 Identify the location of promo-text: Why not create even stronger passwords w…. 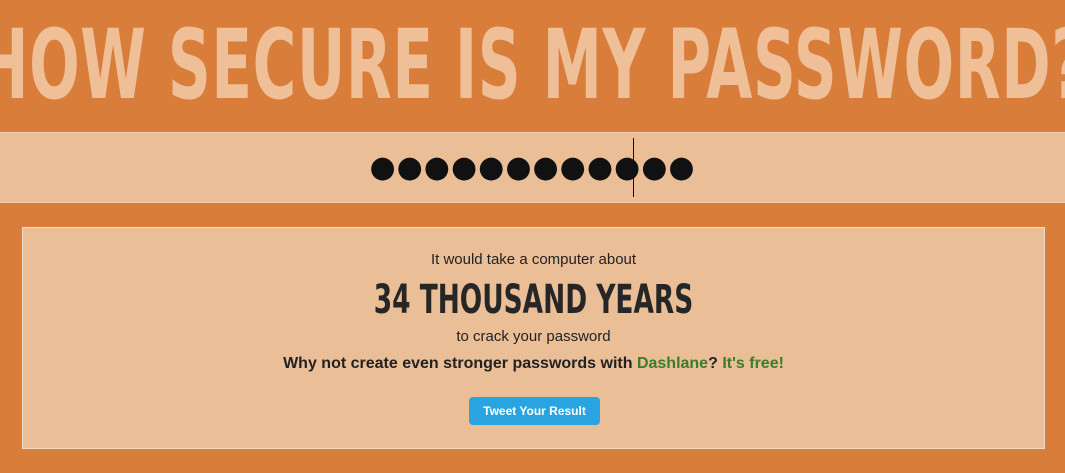
(460, 363).